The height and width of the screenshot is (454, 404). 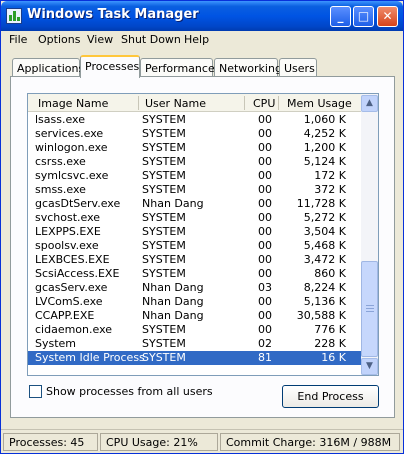 I want to click on chevron-up-icon: ▲, so click(x=369, y=103).